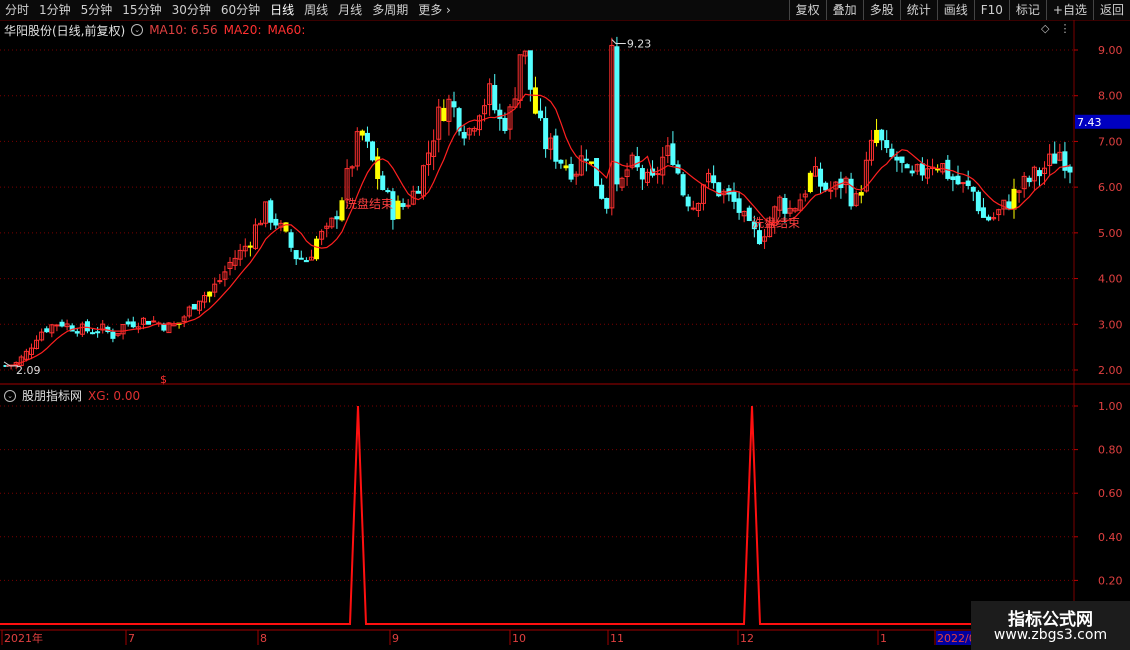  Describe the element at coordinates (240, 10) in the screenshot. I see `tab-60min: 60分钟` at that location.